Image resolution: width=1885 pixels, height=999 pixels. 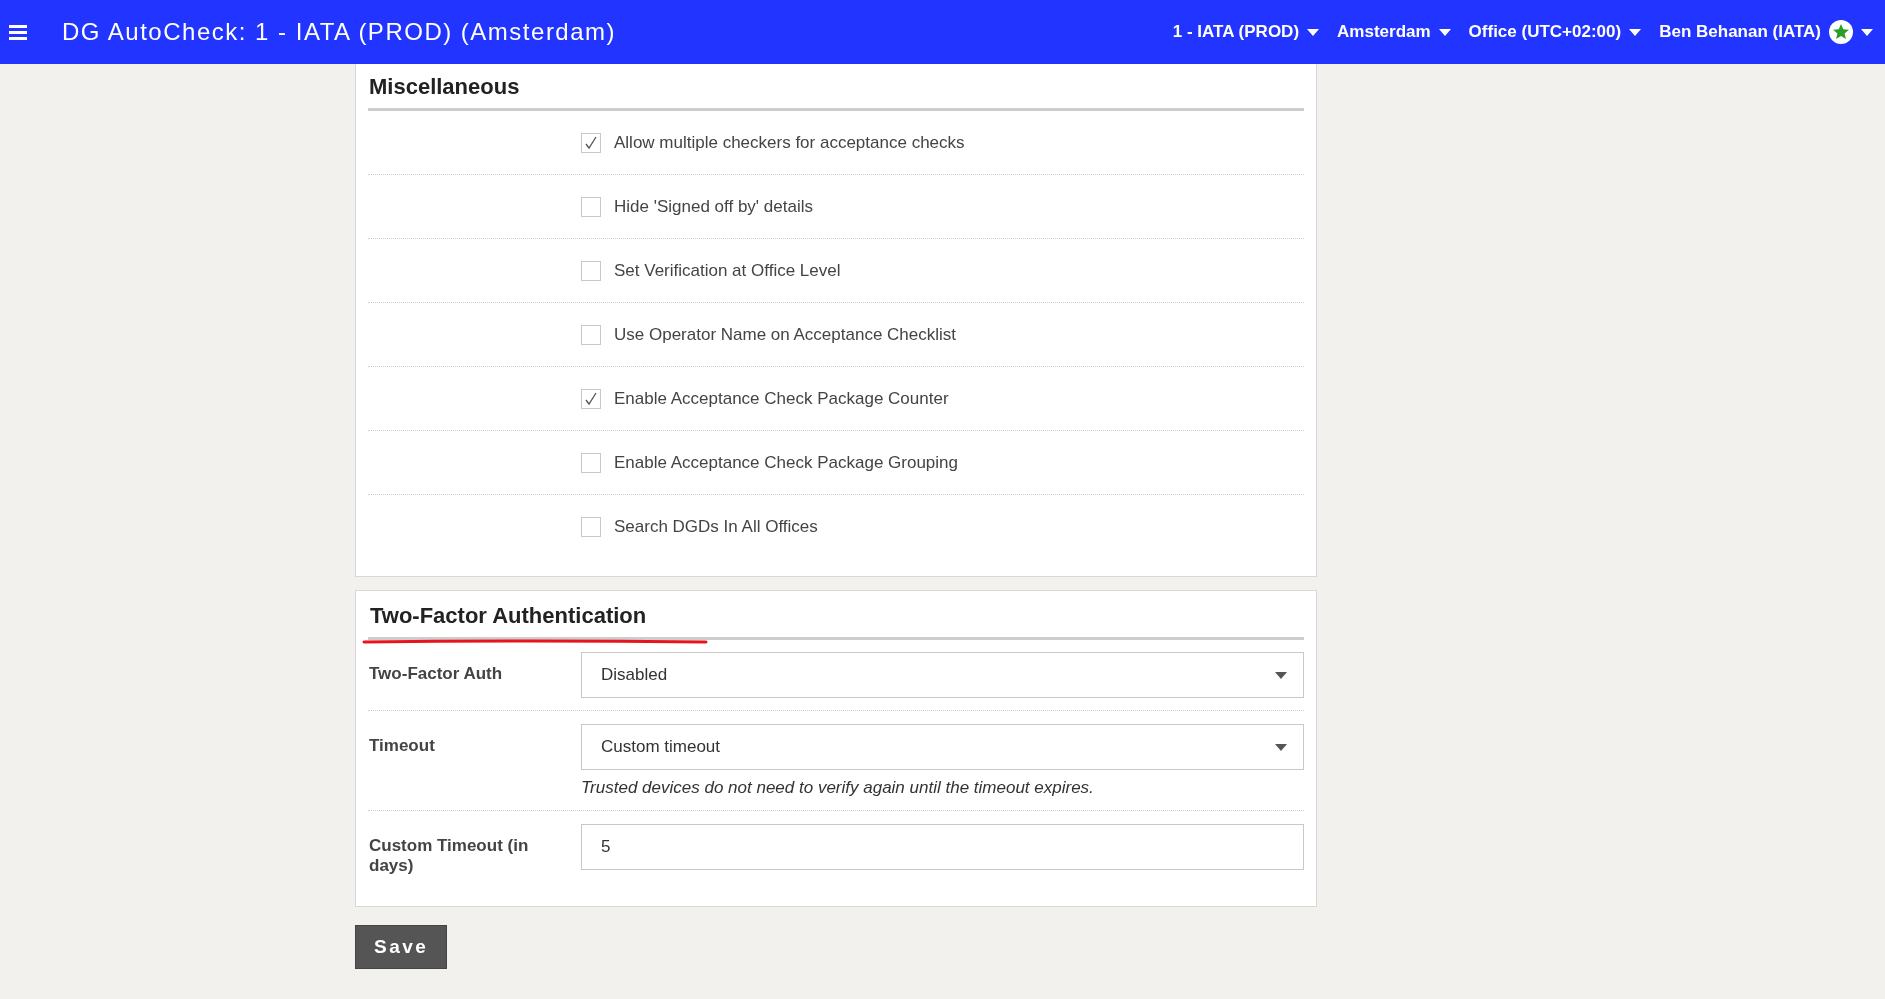 I want to click on field-label: Custom Timeout (in days), so click(x=449, y=855).